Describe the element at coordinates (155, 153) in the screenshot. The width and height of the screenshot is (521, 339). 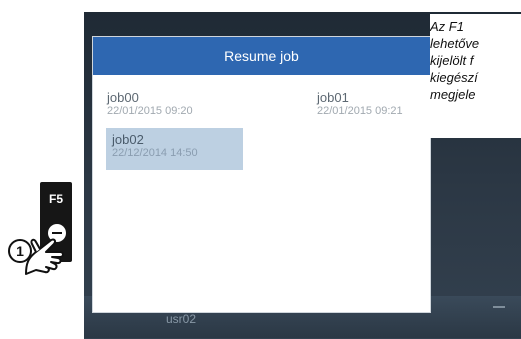
I see `job-date: 22/12/2014 14:50` at that location.